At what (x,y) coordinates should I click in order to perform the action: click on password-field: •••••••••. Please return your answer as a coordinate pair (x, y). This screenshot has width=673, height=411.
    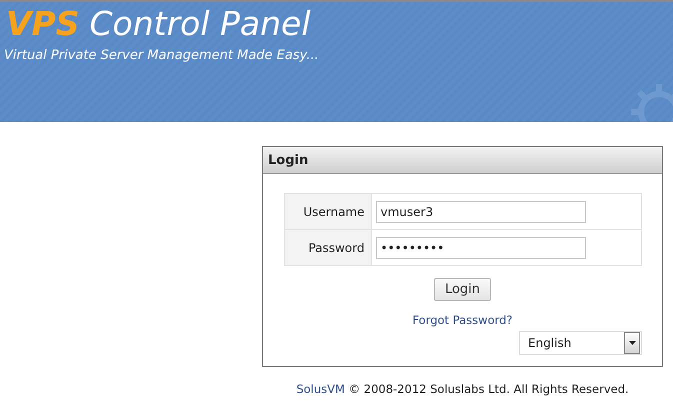
    Looking at the image, I should click on (481, 247).